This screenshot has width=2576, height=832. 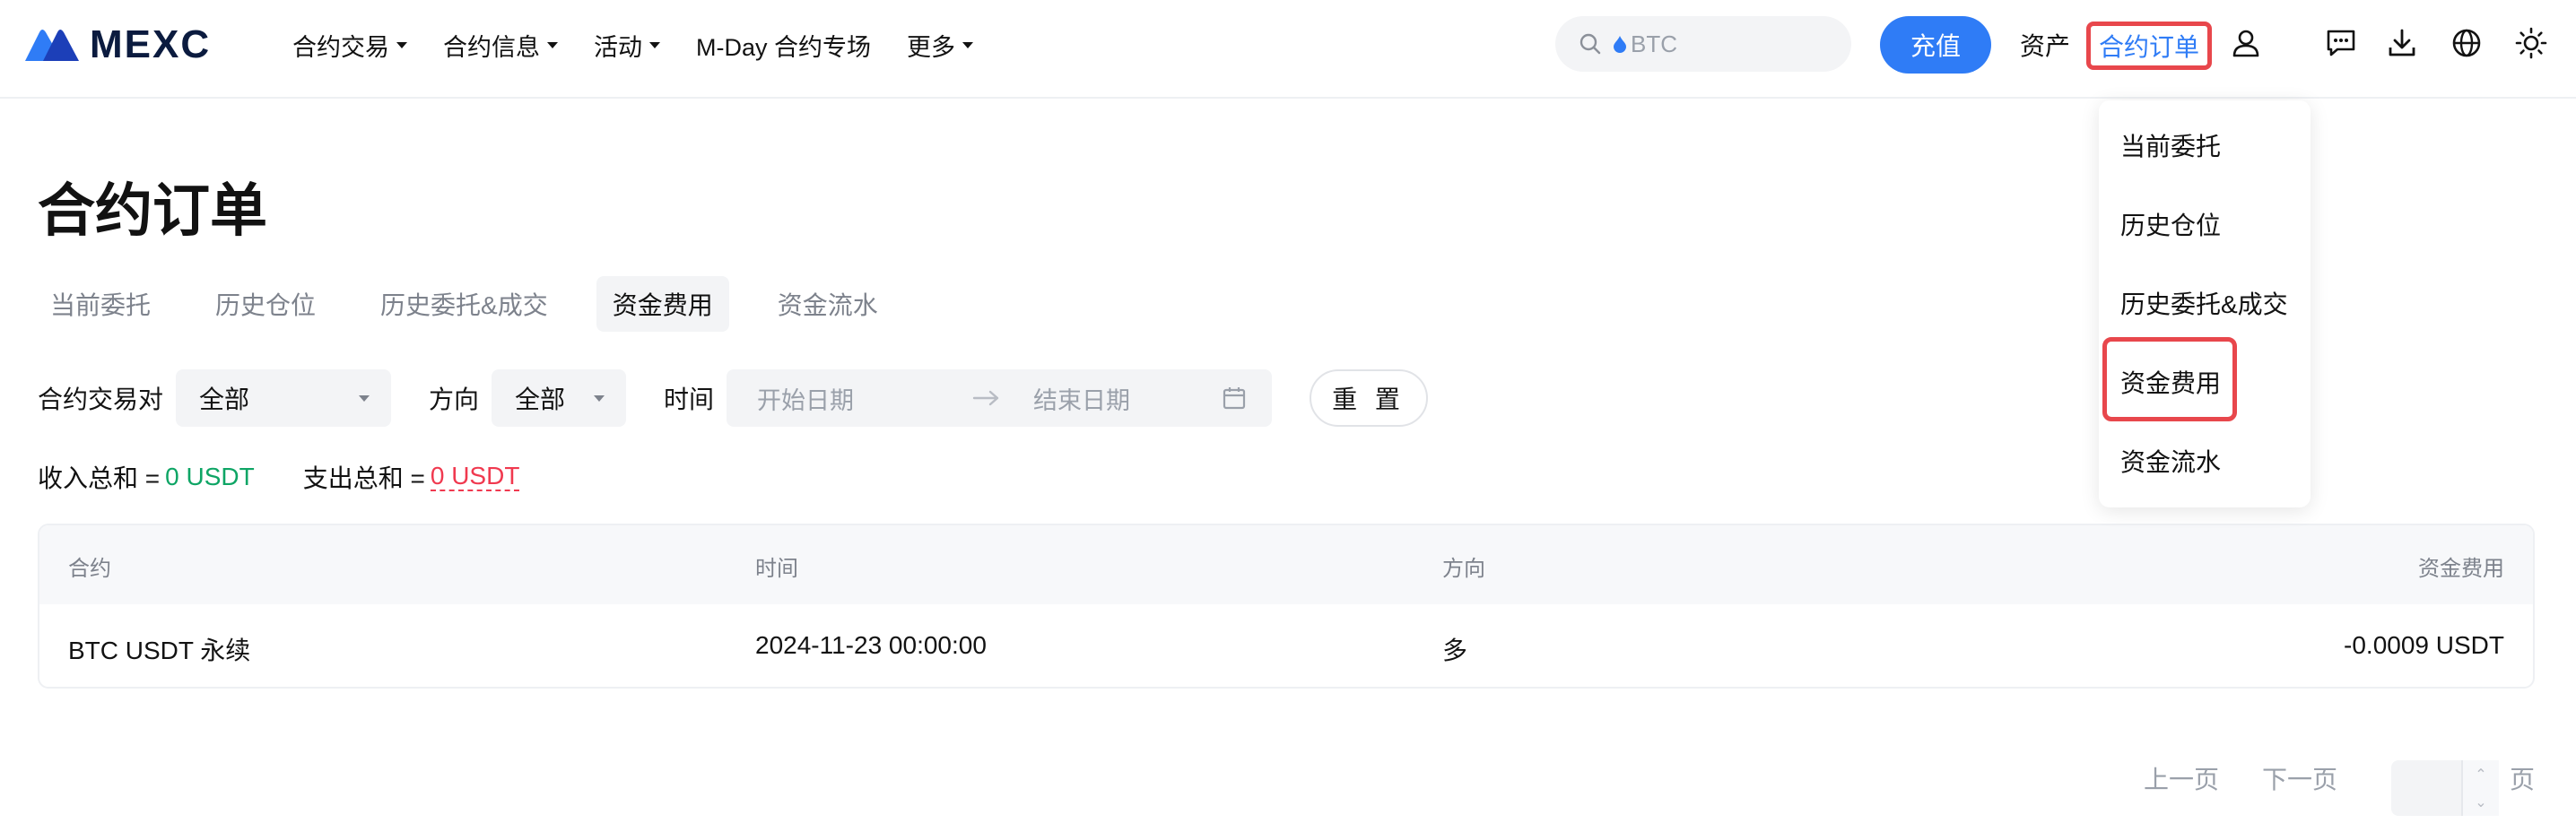 What do you see at coordinates (101, 399) in the screenshot?
I see `pair-filter-label: 合约交易对` at bounding box center [101, 399].